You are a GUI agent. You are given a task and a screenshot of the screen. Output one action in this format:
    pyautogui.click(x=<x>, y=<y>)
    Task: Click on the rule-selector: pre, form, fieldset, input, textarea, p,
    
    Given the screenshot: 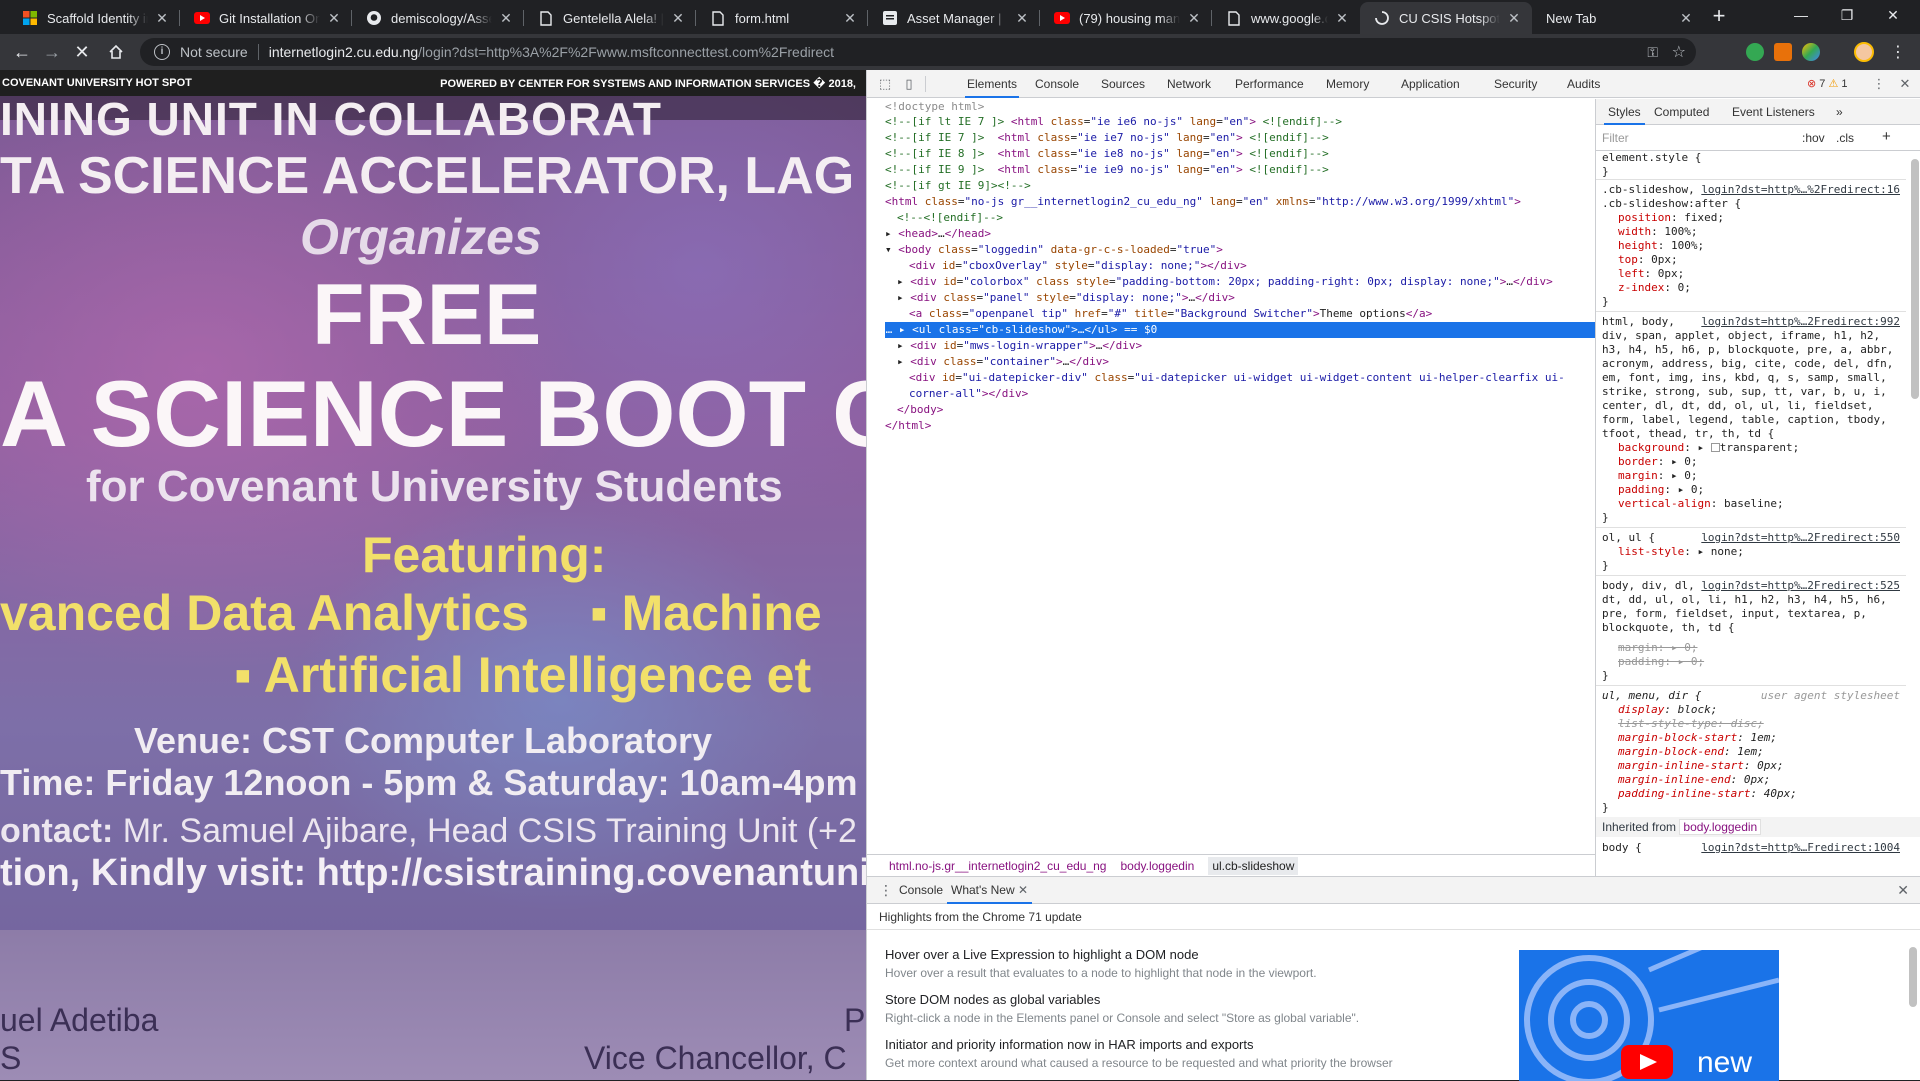 What is the action you would take?
    pyautogui.click(x=1753, y=614)
    